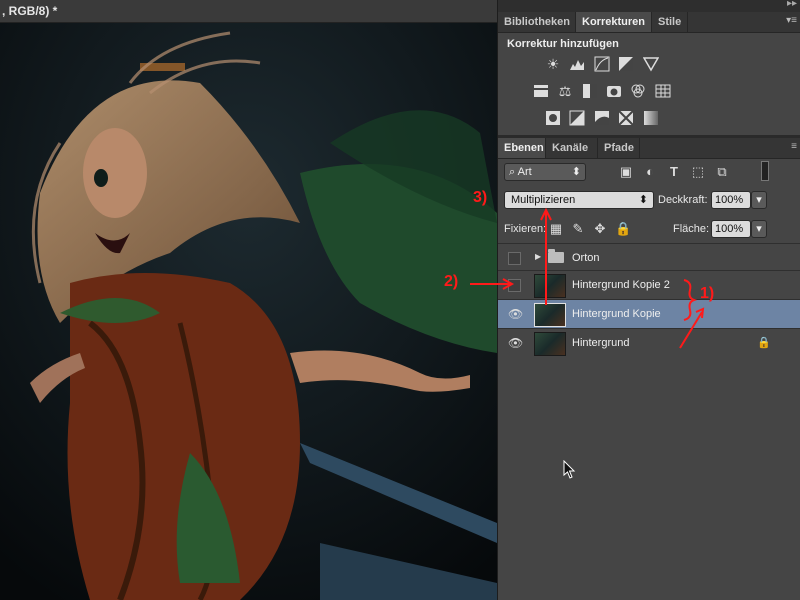 The image size is (800, 600). Describe the element at coordinates (537, 22) in the screenshot. I see `tab-bibliotheken: Bibliotheken` at that location.